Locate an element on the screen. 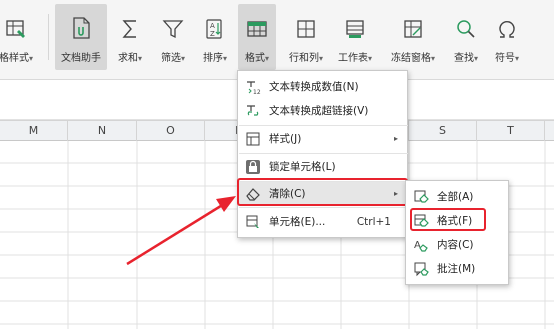 Image resolution: width=554 pixels, height=329 pixels. pointer-arrow is located at coordinates (181, 231).